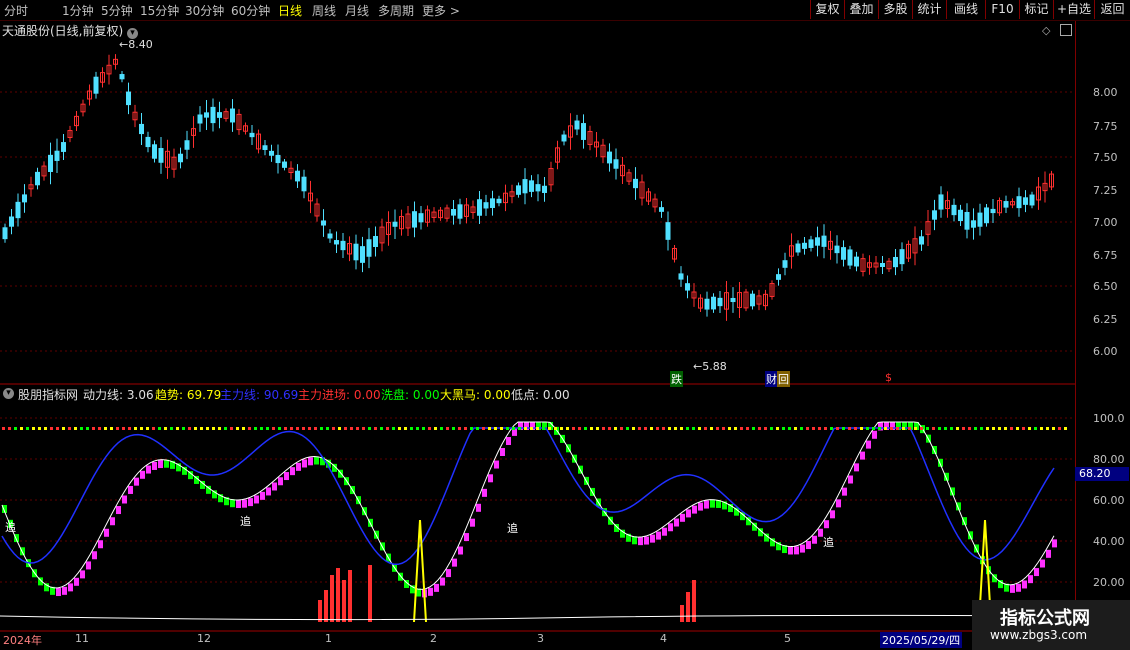 The image size is (1130, 650). I want to click on price-tick: 7.50, so click(1105, 157).